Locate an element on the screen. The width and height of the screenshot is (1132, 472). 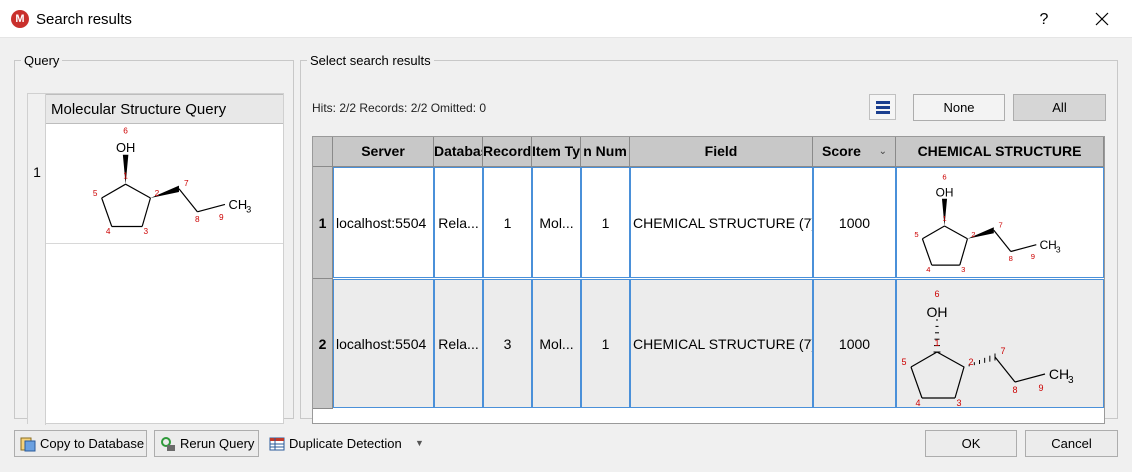
column-header-record-id: RecordI is located at coordinates (507, 152).